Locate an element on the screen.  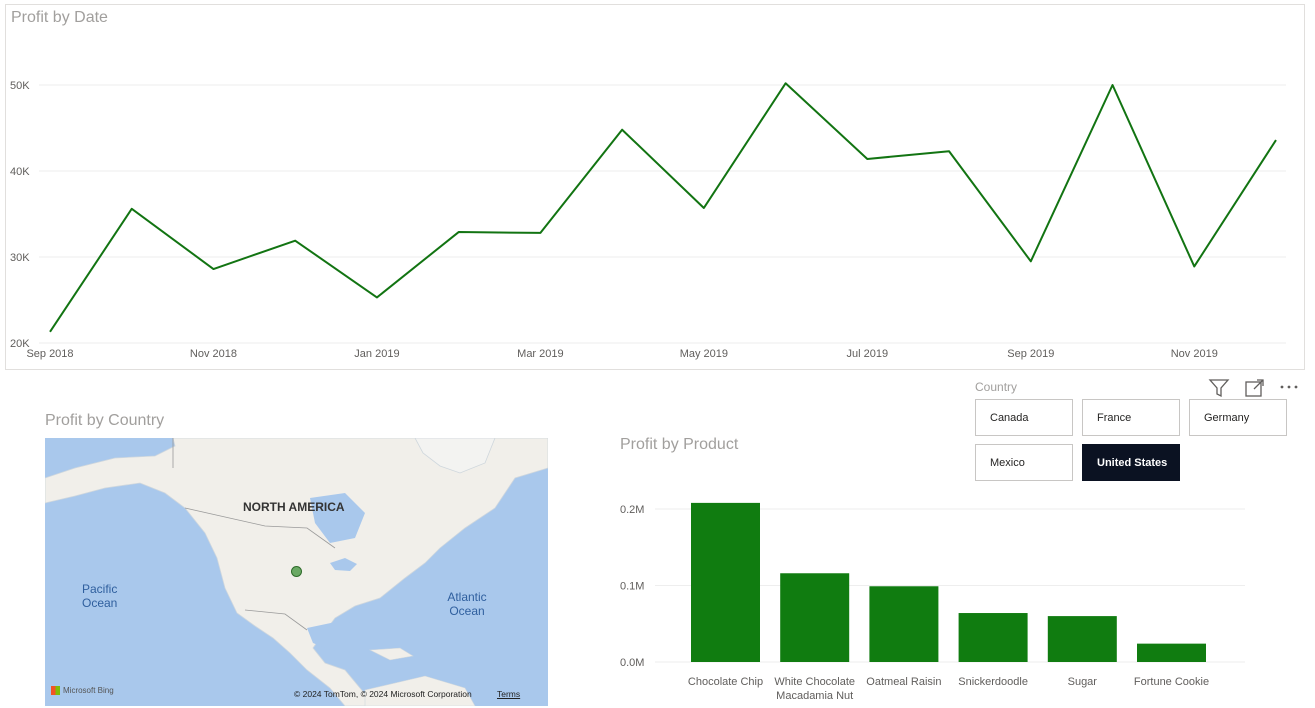
x-tick-label: May 2019 is located at coordinates (704, 354).